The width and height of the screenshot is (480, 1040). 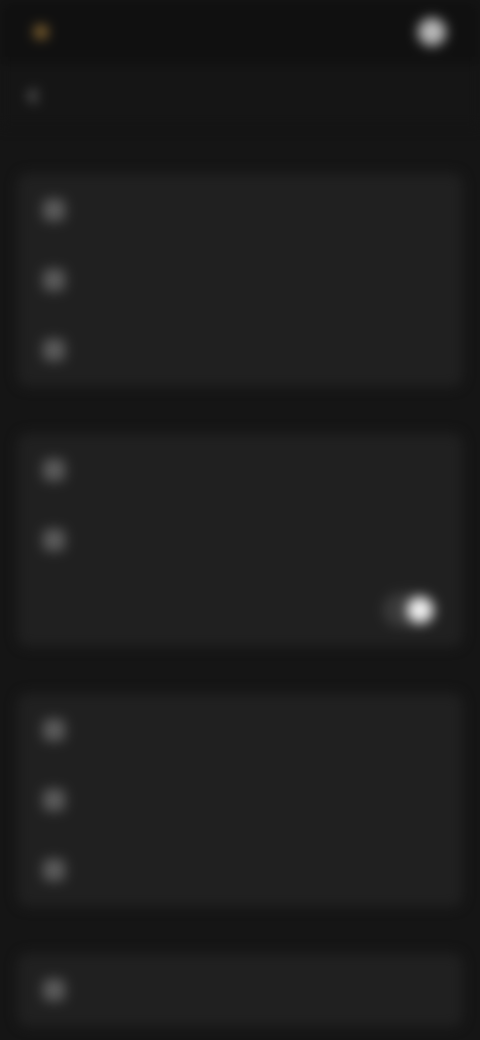 I want to click on brand, so click(x=45, y=32).